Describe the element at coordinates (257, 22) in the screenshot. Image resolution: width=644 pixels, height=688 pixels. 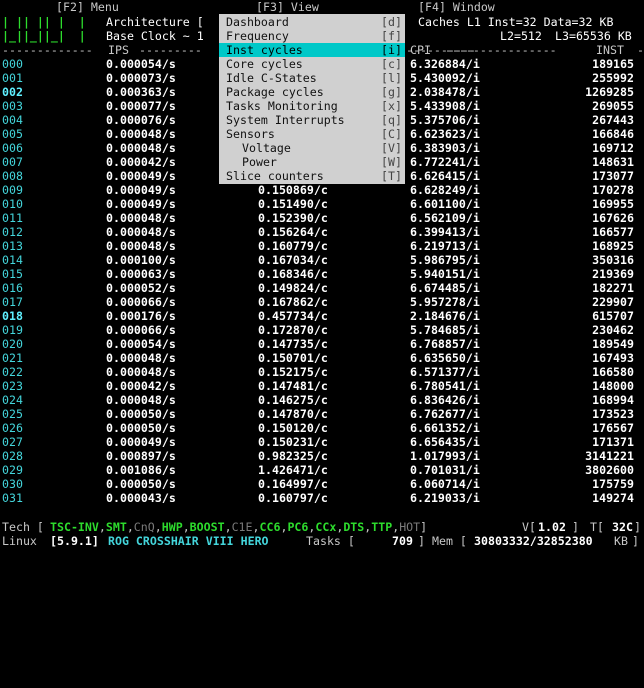
I see `view-menu-item-label: Dashboard` at that location.